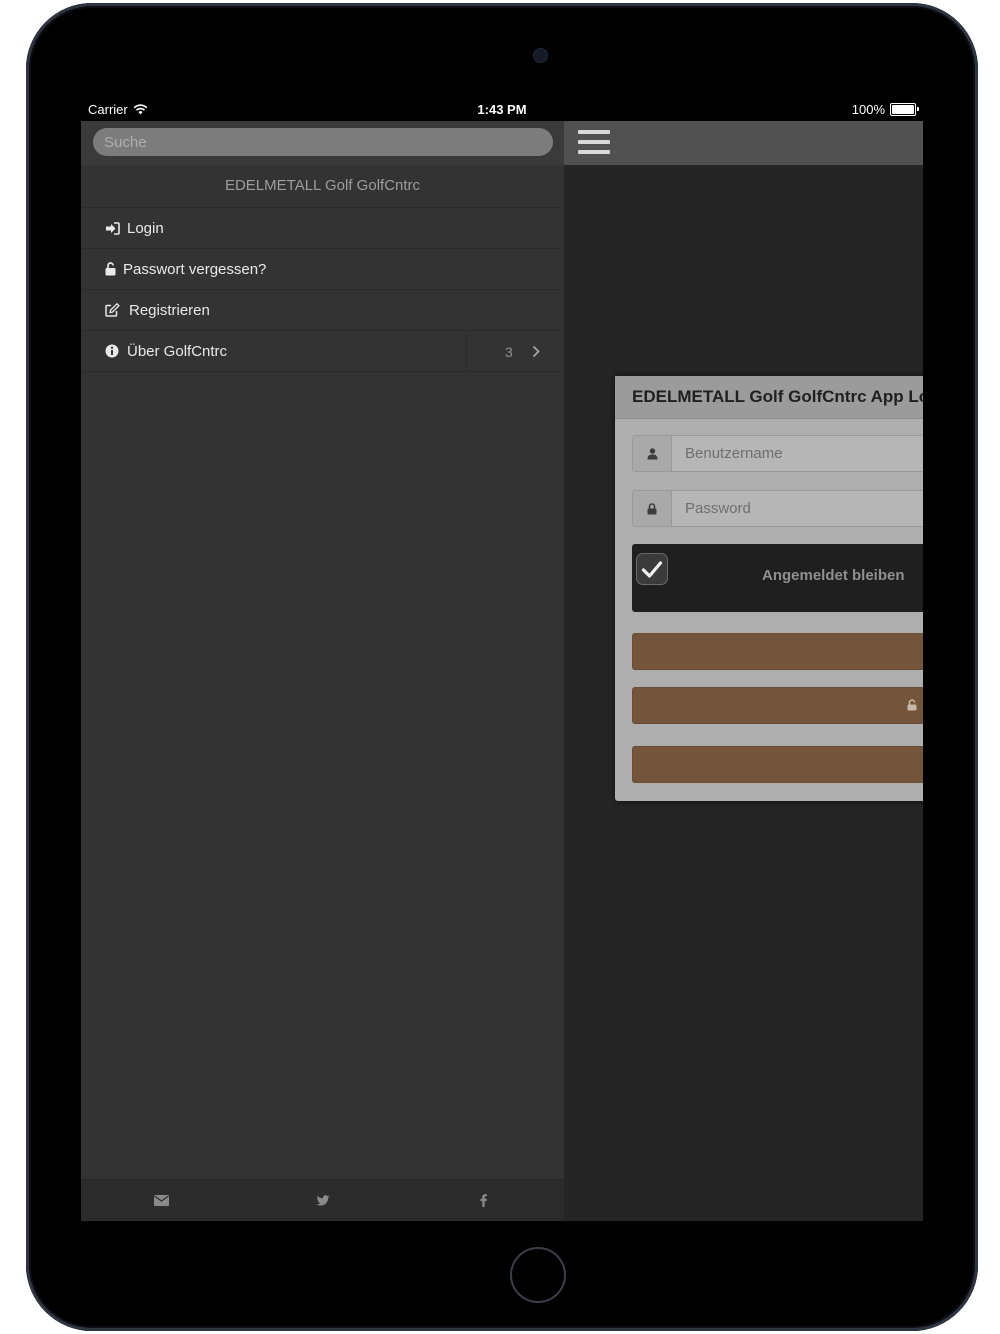 The width and height of the screenshot is (1000, 1334). I want to click on hamburger-icon, so click(594, 143).